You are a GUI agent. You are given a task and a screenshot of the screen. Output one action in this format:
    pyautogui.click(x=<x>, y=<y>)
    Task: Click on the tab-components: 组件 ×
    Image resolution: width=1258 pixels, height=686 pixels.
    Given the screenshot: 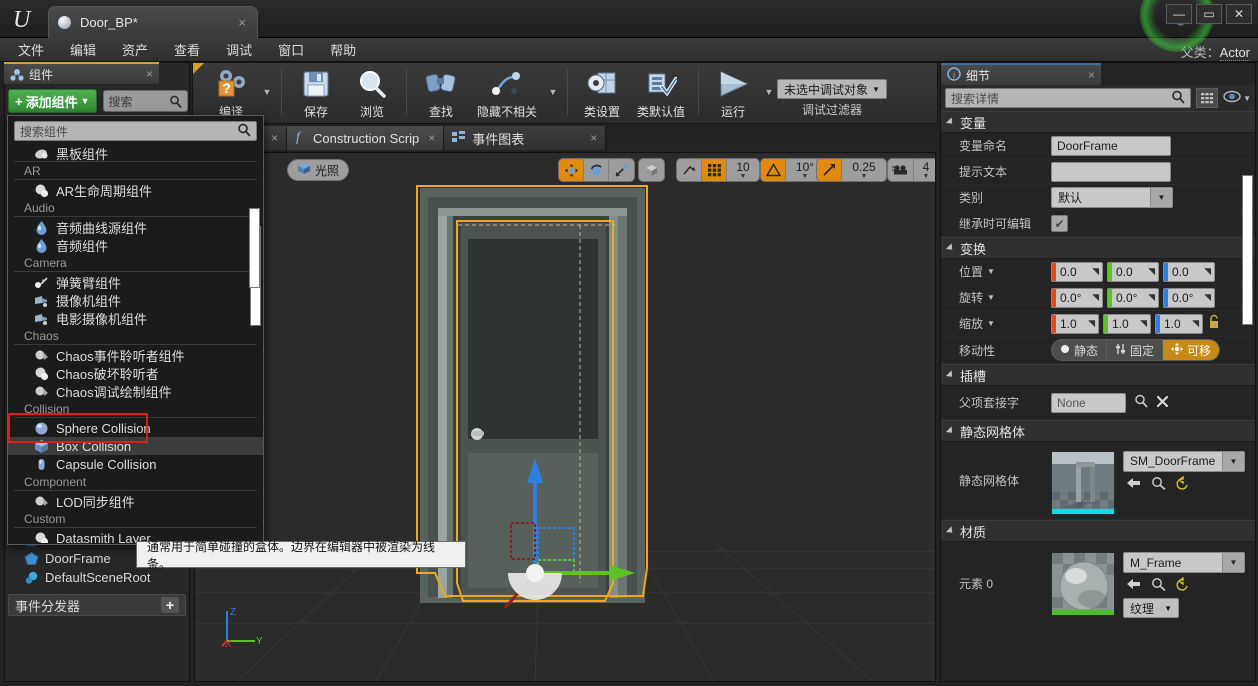 What is the action you would take?
    pyautogui.click(x=81, y=73)
    